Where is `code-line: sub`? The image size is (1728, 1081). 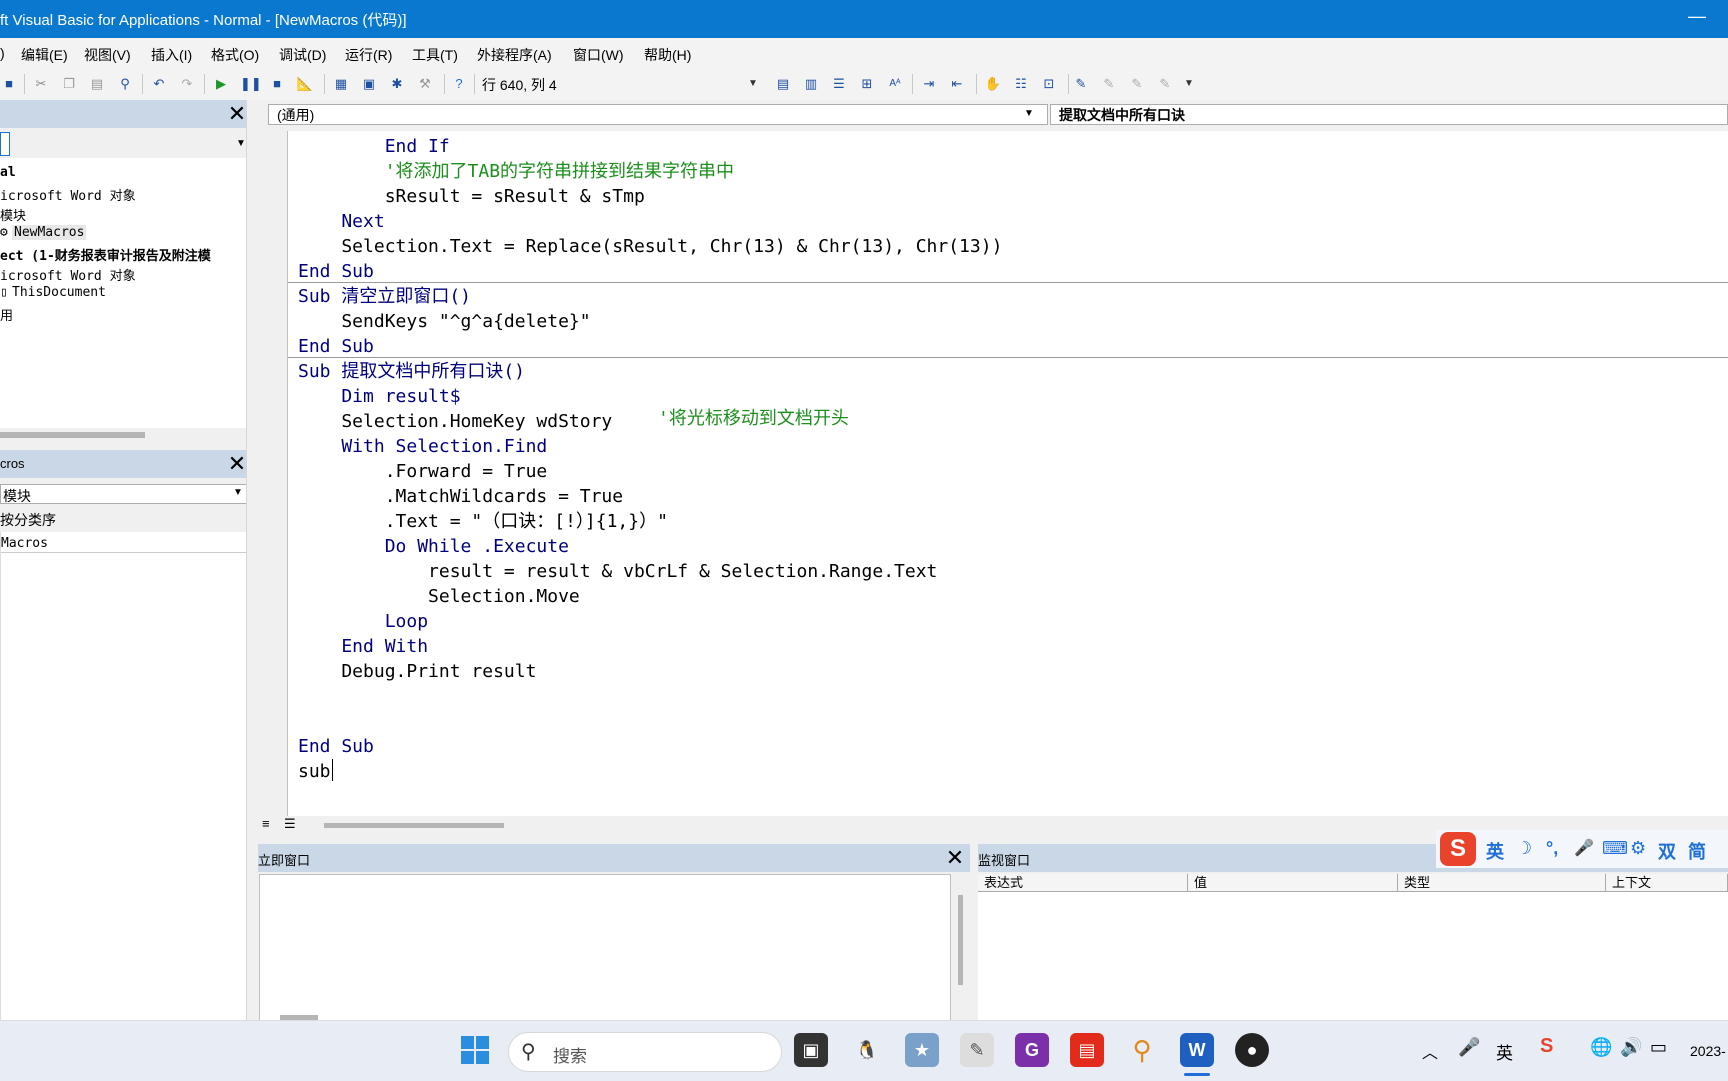
code-line: sub is located at coordinates (314, 771).